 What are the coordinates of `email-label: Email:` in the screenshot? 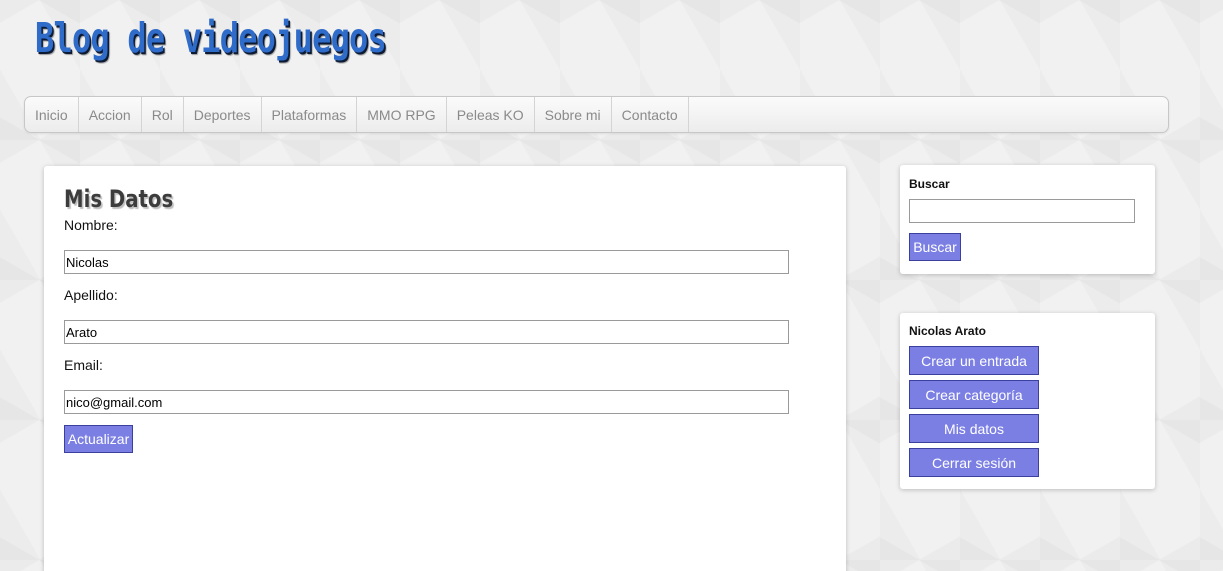 It's located at (83, 365).